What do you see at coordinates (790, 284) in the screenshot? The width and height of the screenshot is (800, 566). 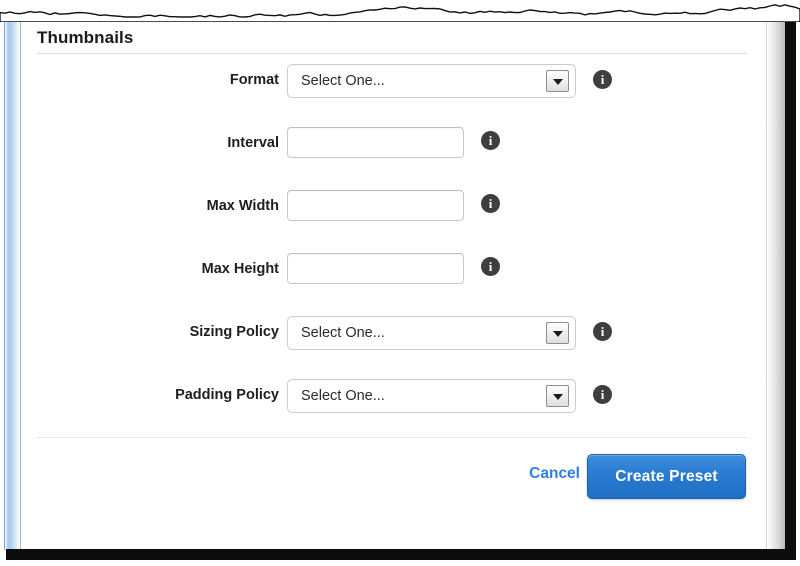 I see `window-shadow-right` at bounding box center [790, 284].